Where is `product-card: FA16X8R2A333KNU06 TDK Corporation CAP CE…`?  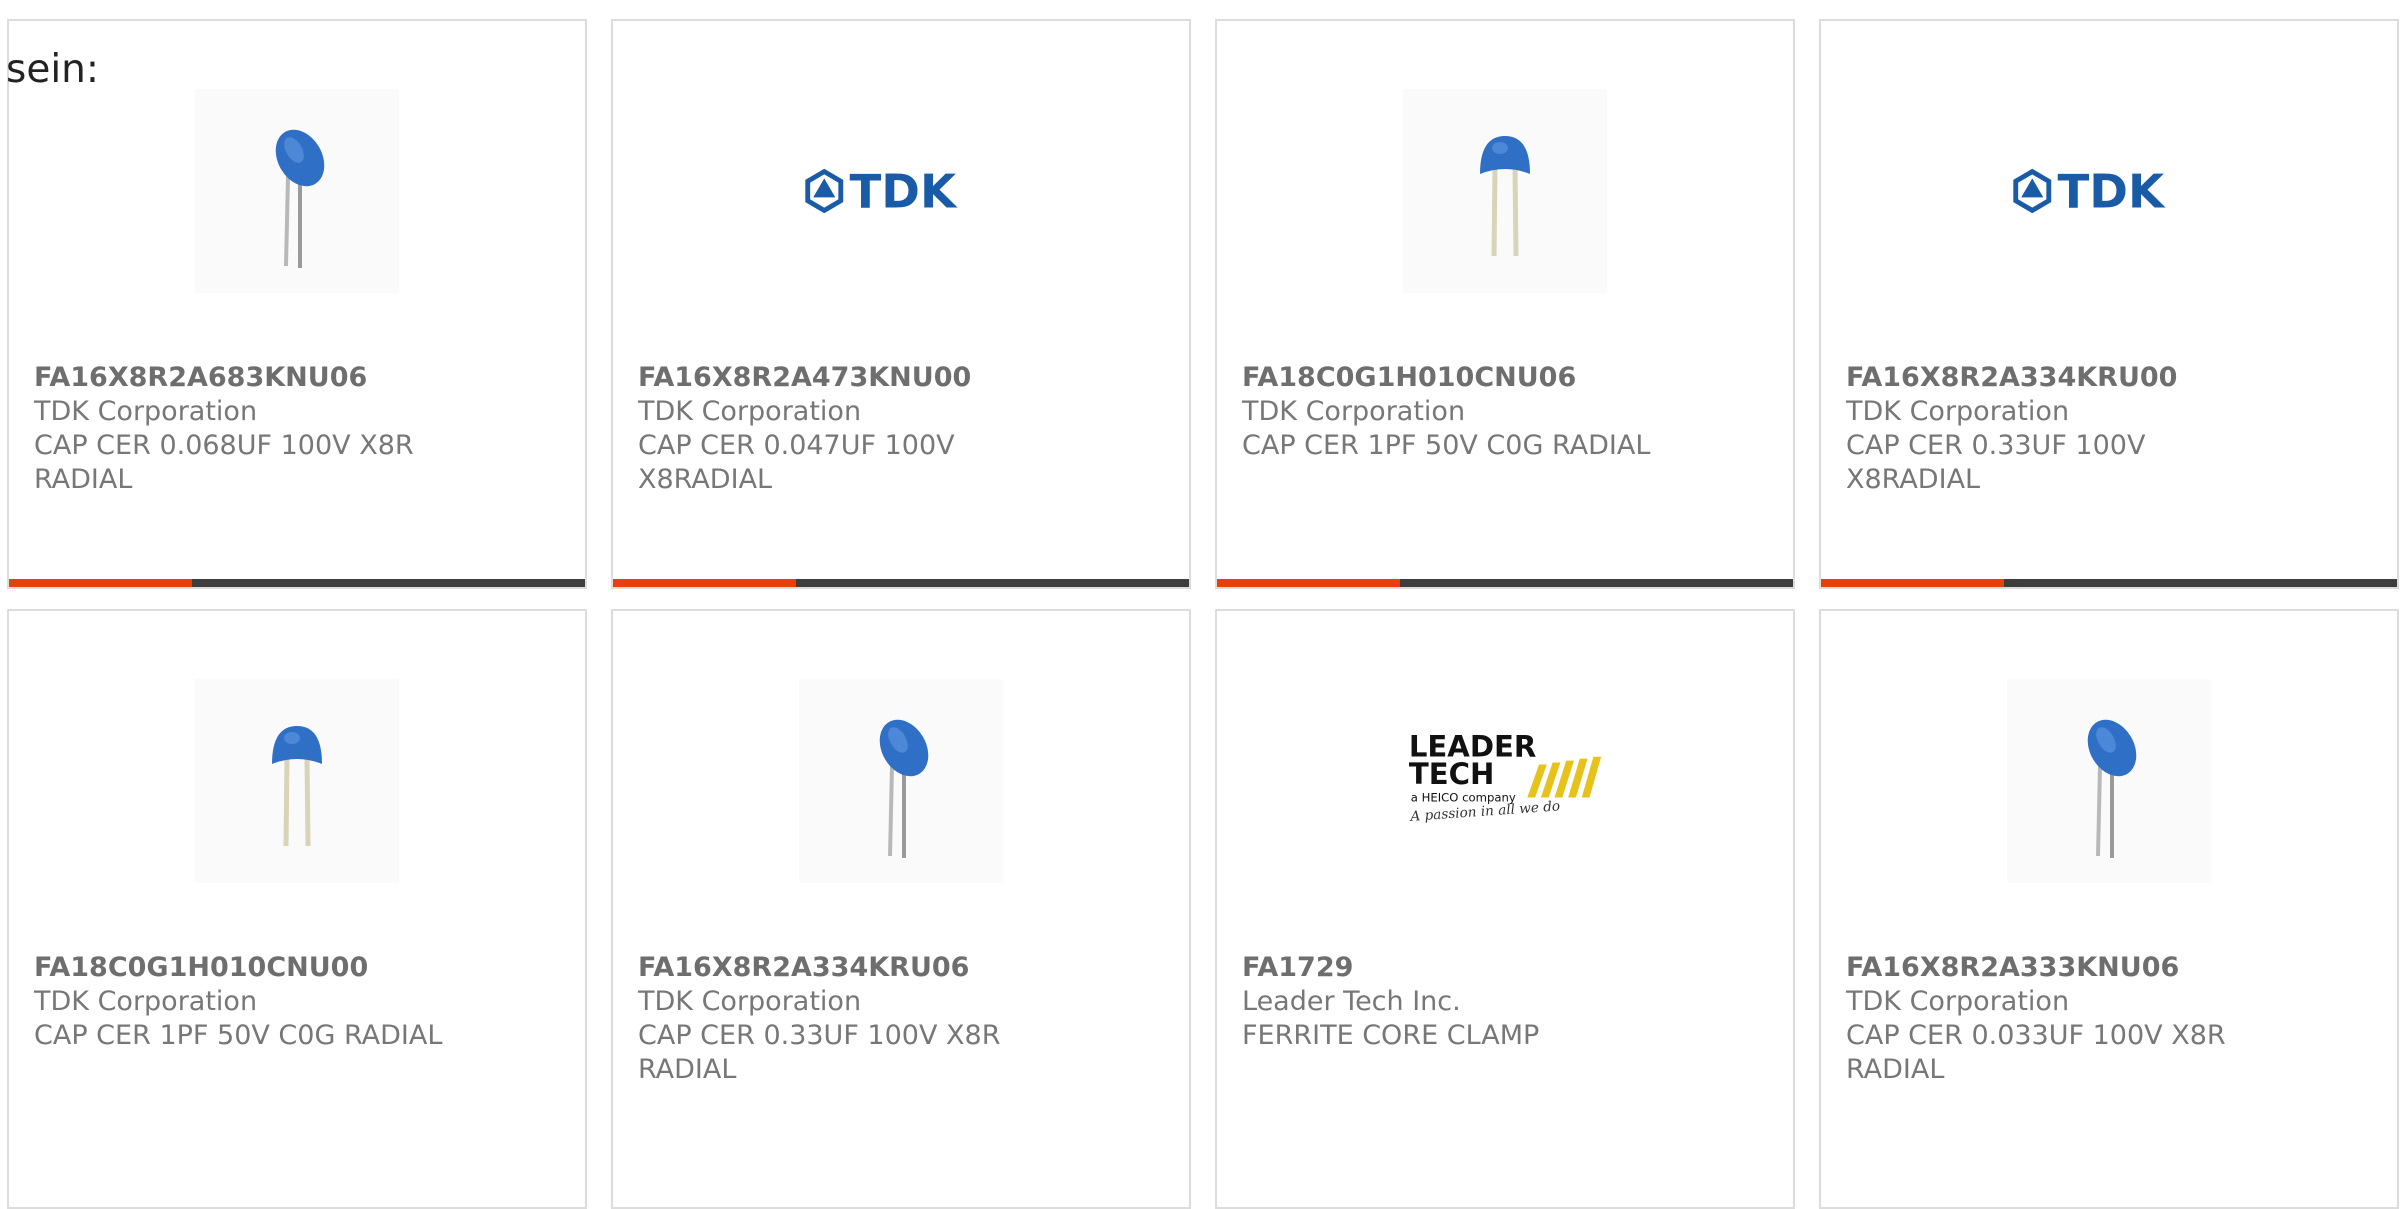
product-card: FA16X8R2A333KNU06 TDK Corporation CAP CE… is located at coordinates (2109, 909).